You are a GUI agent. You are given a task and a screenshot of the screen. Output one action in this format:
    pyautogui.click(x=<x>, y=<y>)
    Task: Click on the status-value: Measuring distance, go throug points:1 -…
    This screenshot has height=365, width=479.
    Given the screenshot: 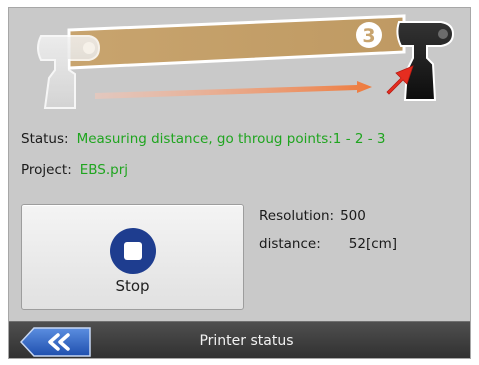 What is the action you would take?
    pyautogui.click(x=231, y=139)
    